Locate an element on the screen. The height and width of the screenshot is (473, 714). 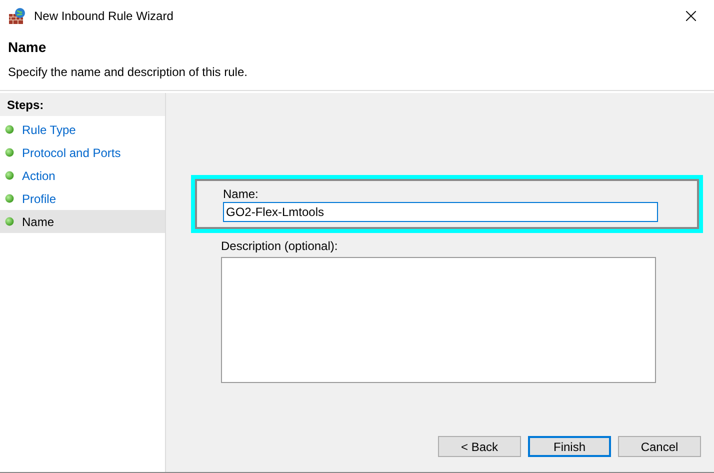
window-title: New Inbound Rule Wizard is located at coordinates (104, 16).